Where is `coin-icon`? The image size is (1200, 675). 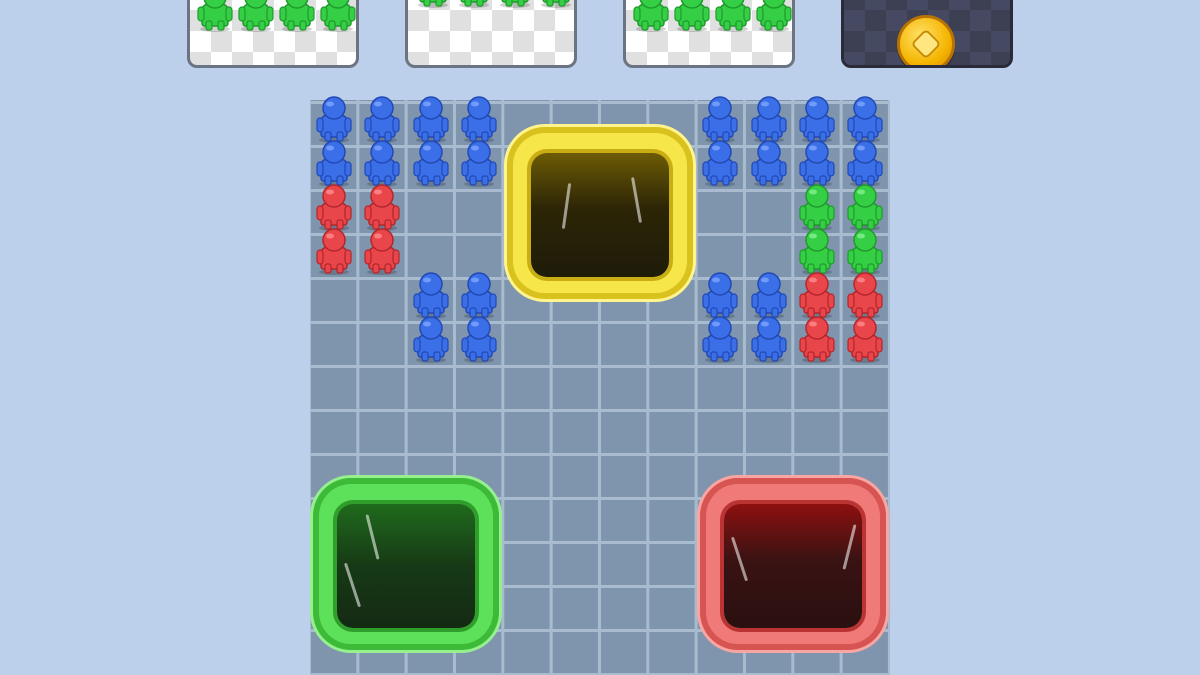 coin-icon is located at coordinates (926, 40).